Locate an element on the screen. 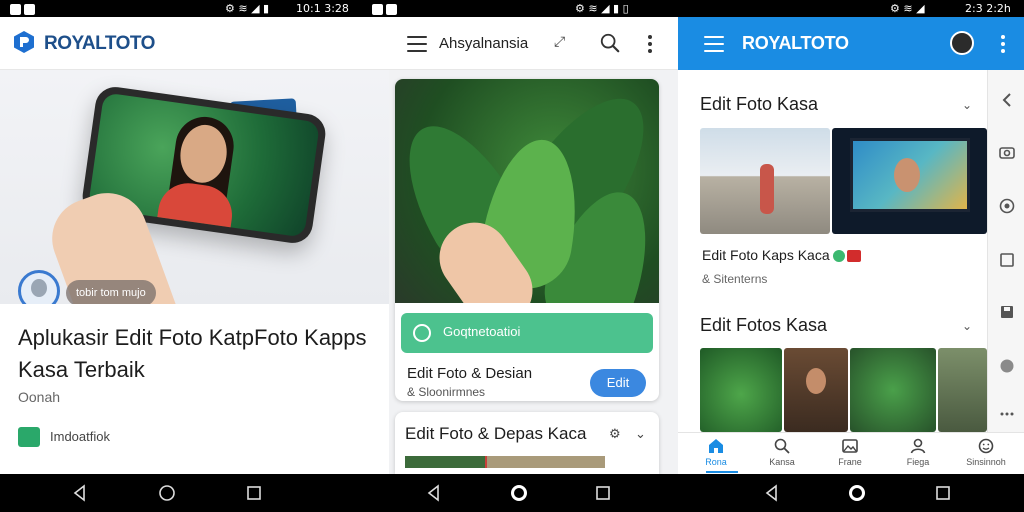 The height and width of the screenshot is (512, 1024). category-label: Imdoatfiok is located at coordinates (80, 436).